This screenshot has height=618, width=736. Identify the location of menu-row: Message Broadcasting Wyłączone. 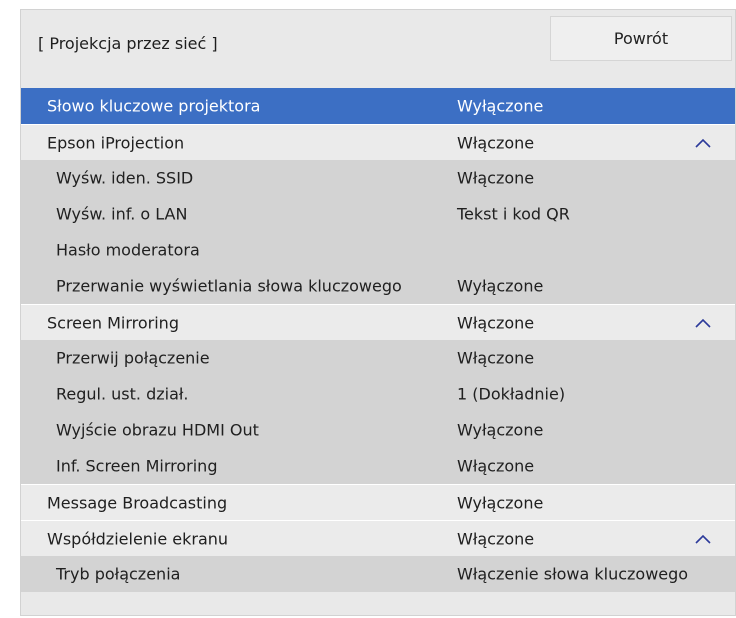
(378, 502).